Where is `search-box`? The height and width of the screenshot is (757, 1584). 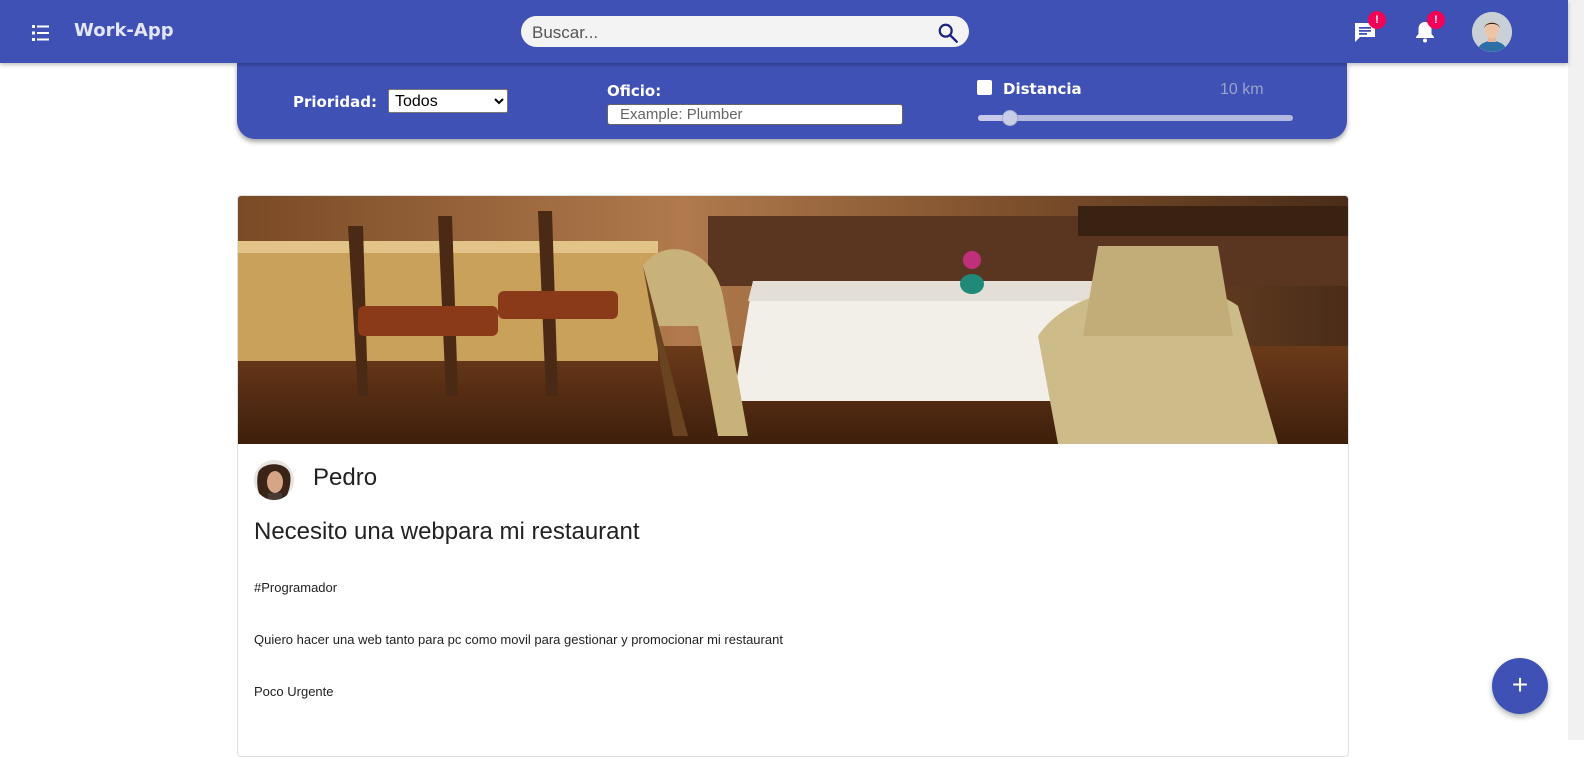
search-box is located at coordinates (745, 32).